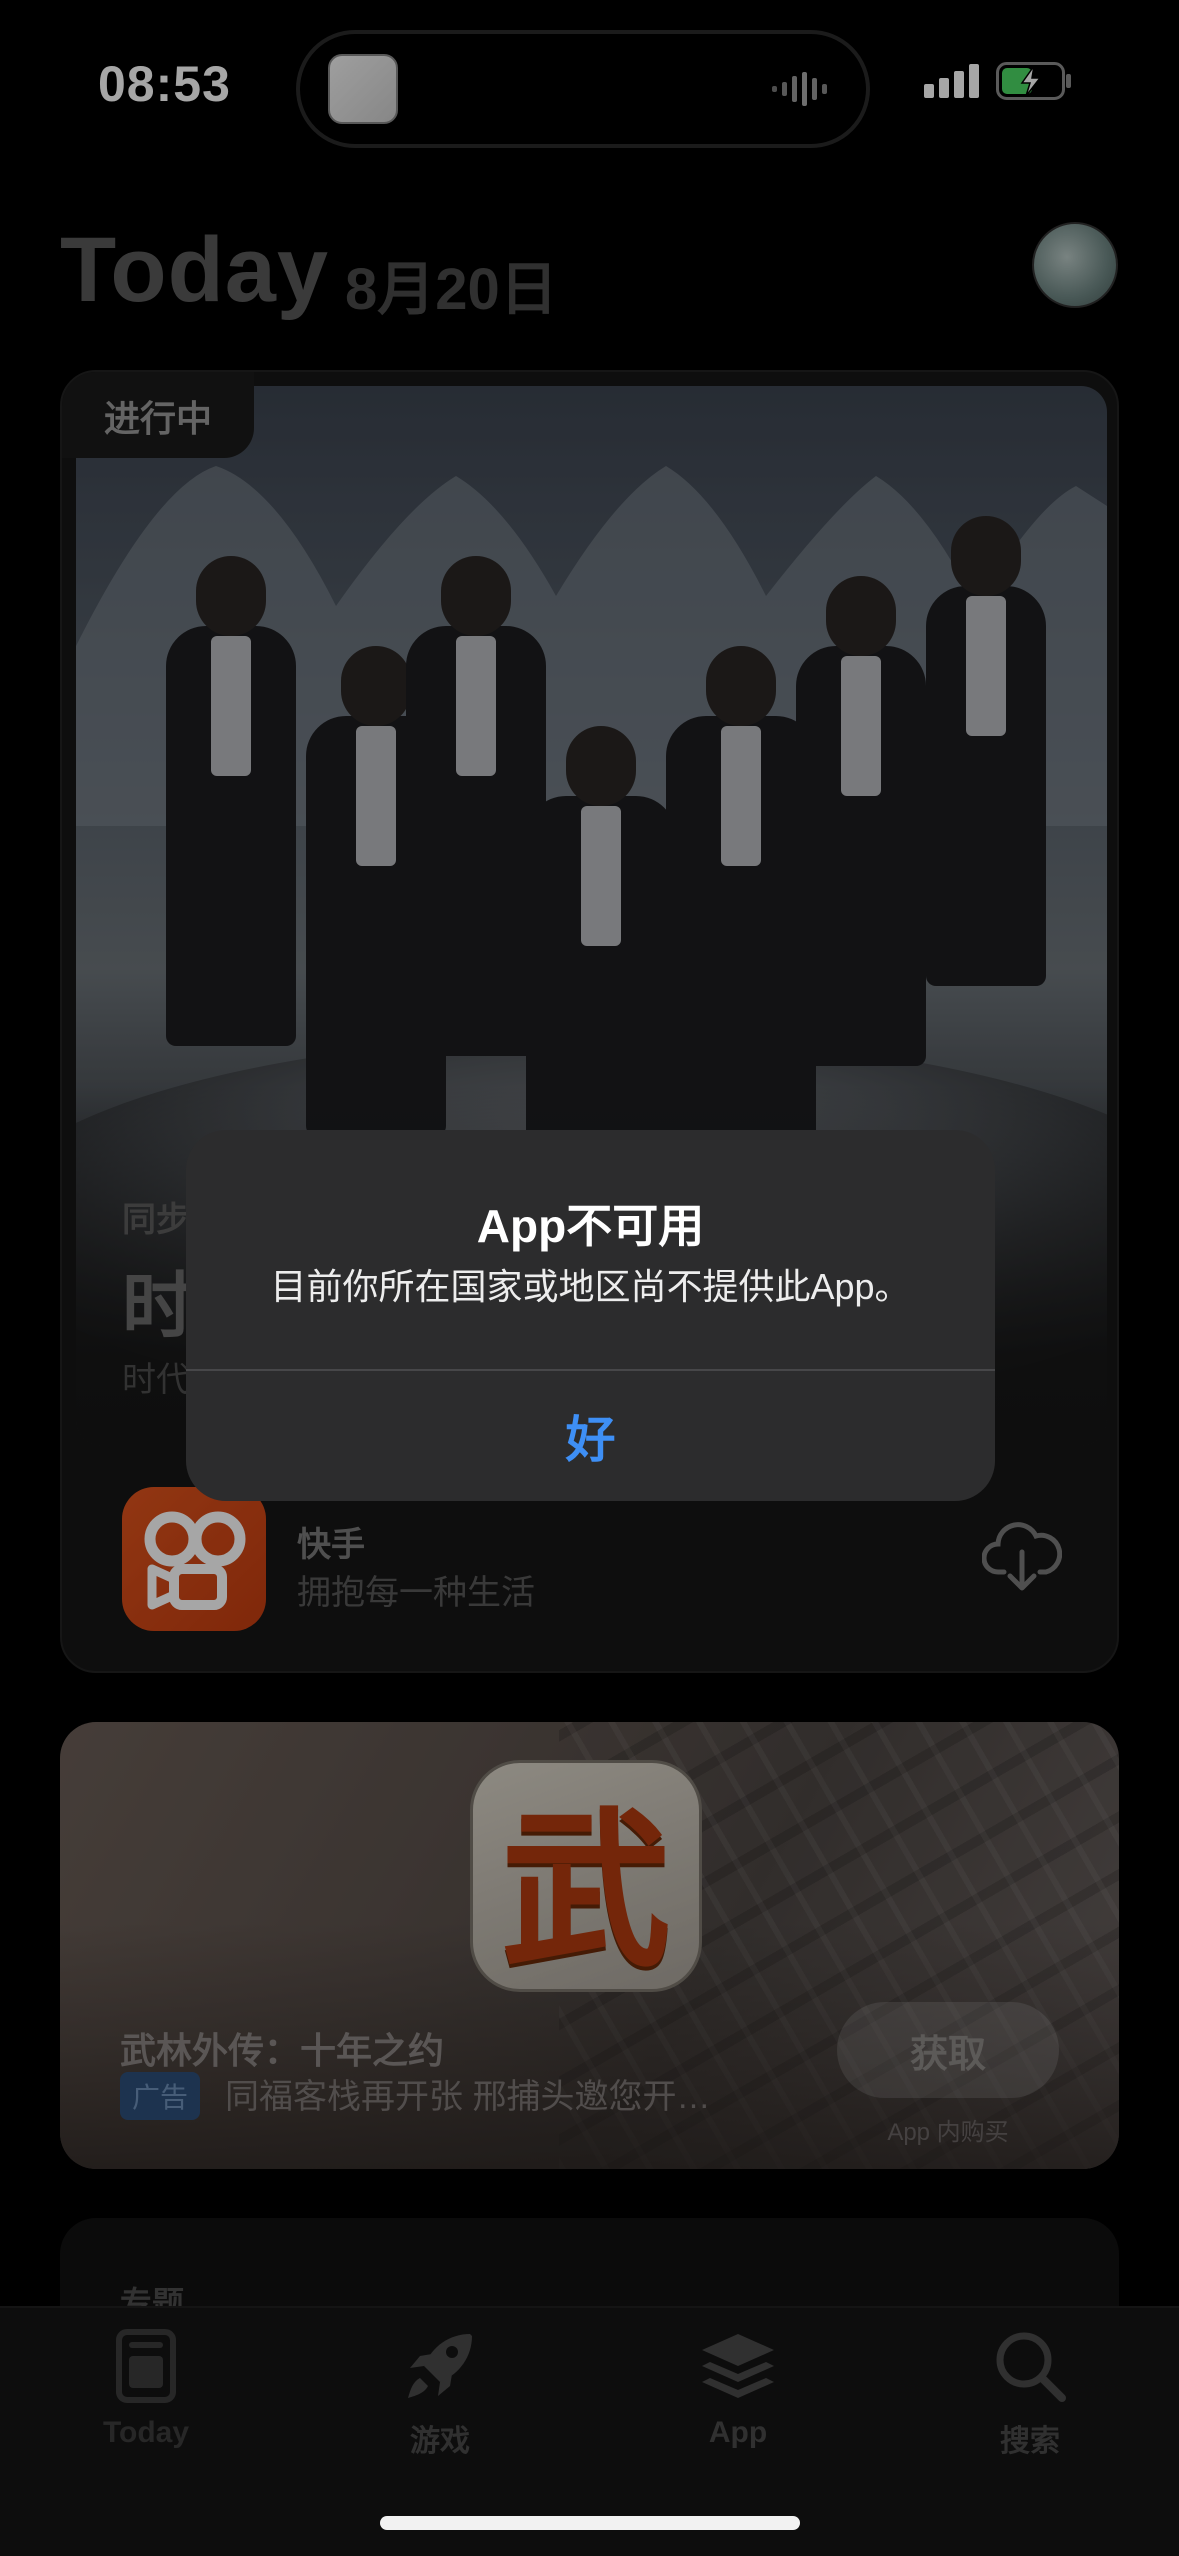 The height and width of the screenshot is (2556, 1179). I want to click on app-unavailable-alert: App不可用 目前你所在国家或地区尚不提供此App。 好, so click(590, 1315).